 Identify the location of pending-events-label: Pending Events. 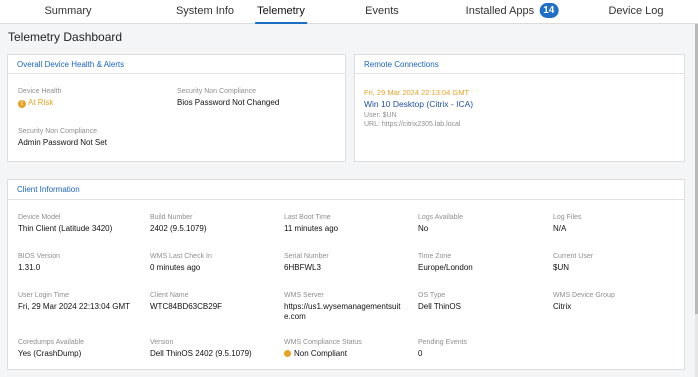
(443, 342).